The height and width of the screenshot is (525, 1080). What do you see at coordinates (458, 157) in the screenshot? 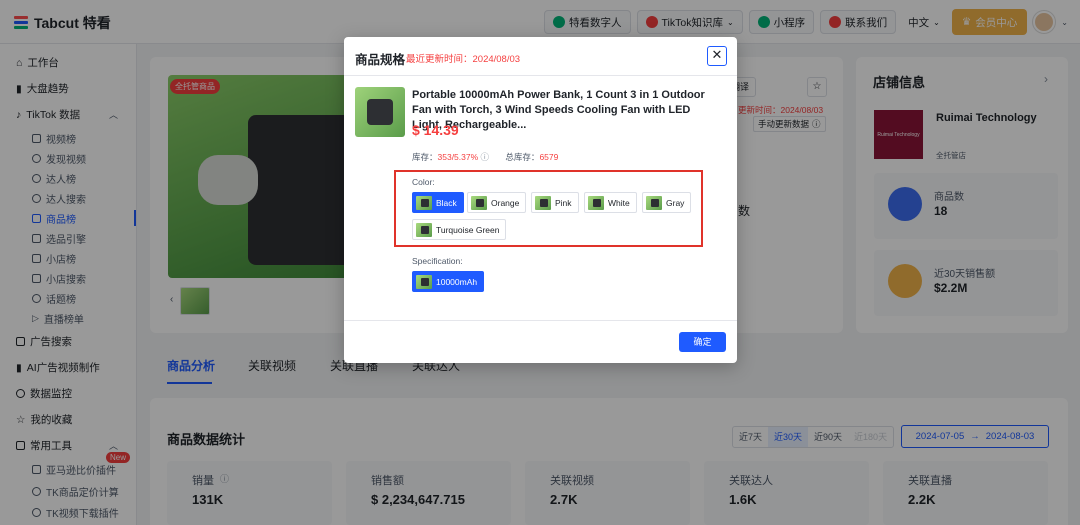
I see `stock-value: 353/5.37%` at bounding box center [458, 157].